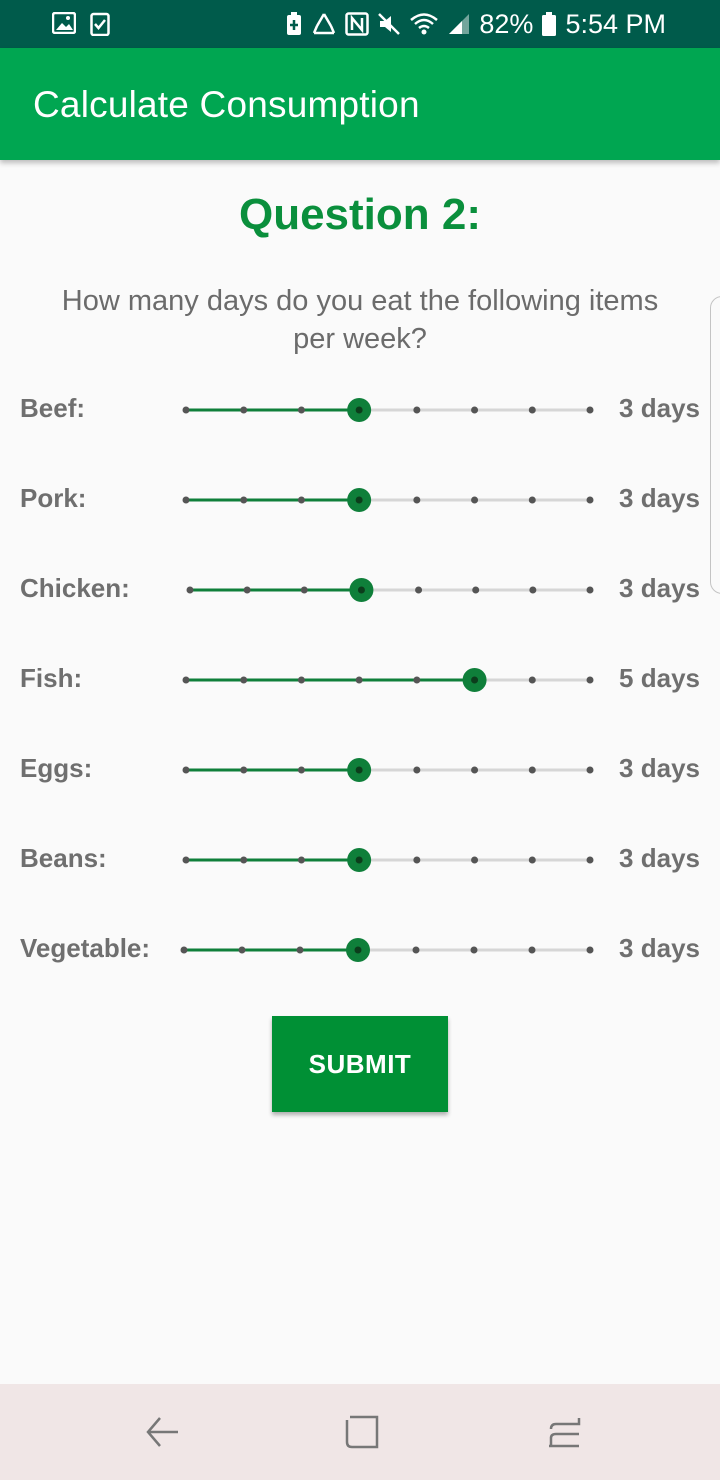 The image size is (720, 1480). I want to click on item-label: Fish:, so click(51, 678).